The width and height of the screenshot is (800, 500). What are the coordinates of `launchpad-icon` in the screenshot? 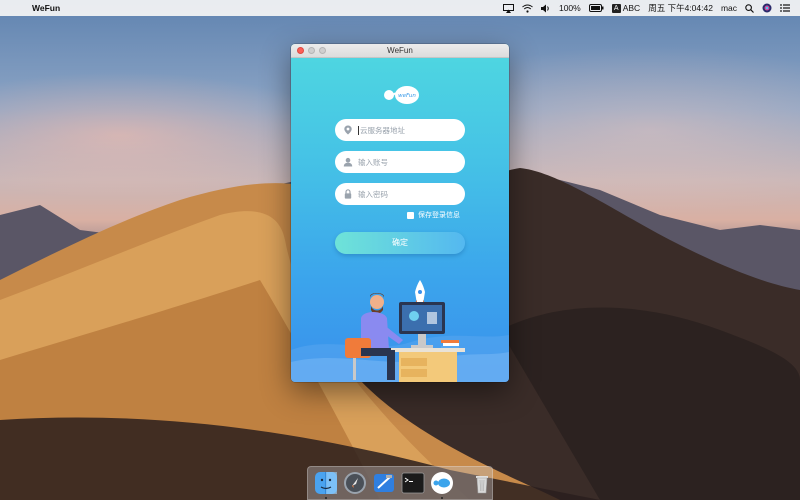 It's located at (355, 483).